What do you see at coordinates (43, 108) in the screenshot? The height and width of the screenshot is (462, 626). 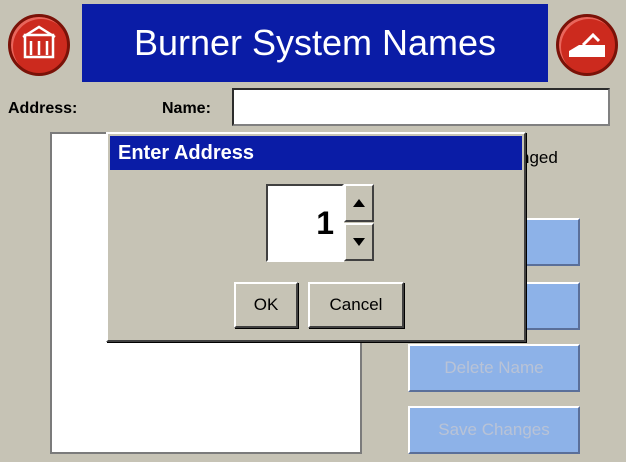 I see `address-label: Address:` at bounding box center [43, 108].